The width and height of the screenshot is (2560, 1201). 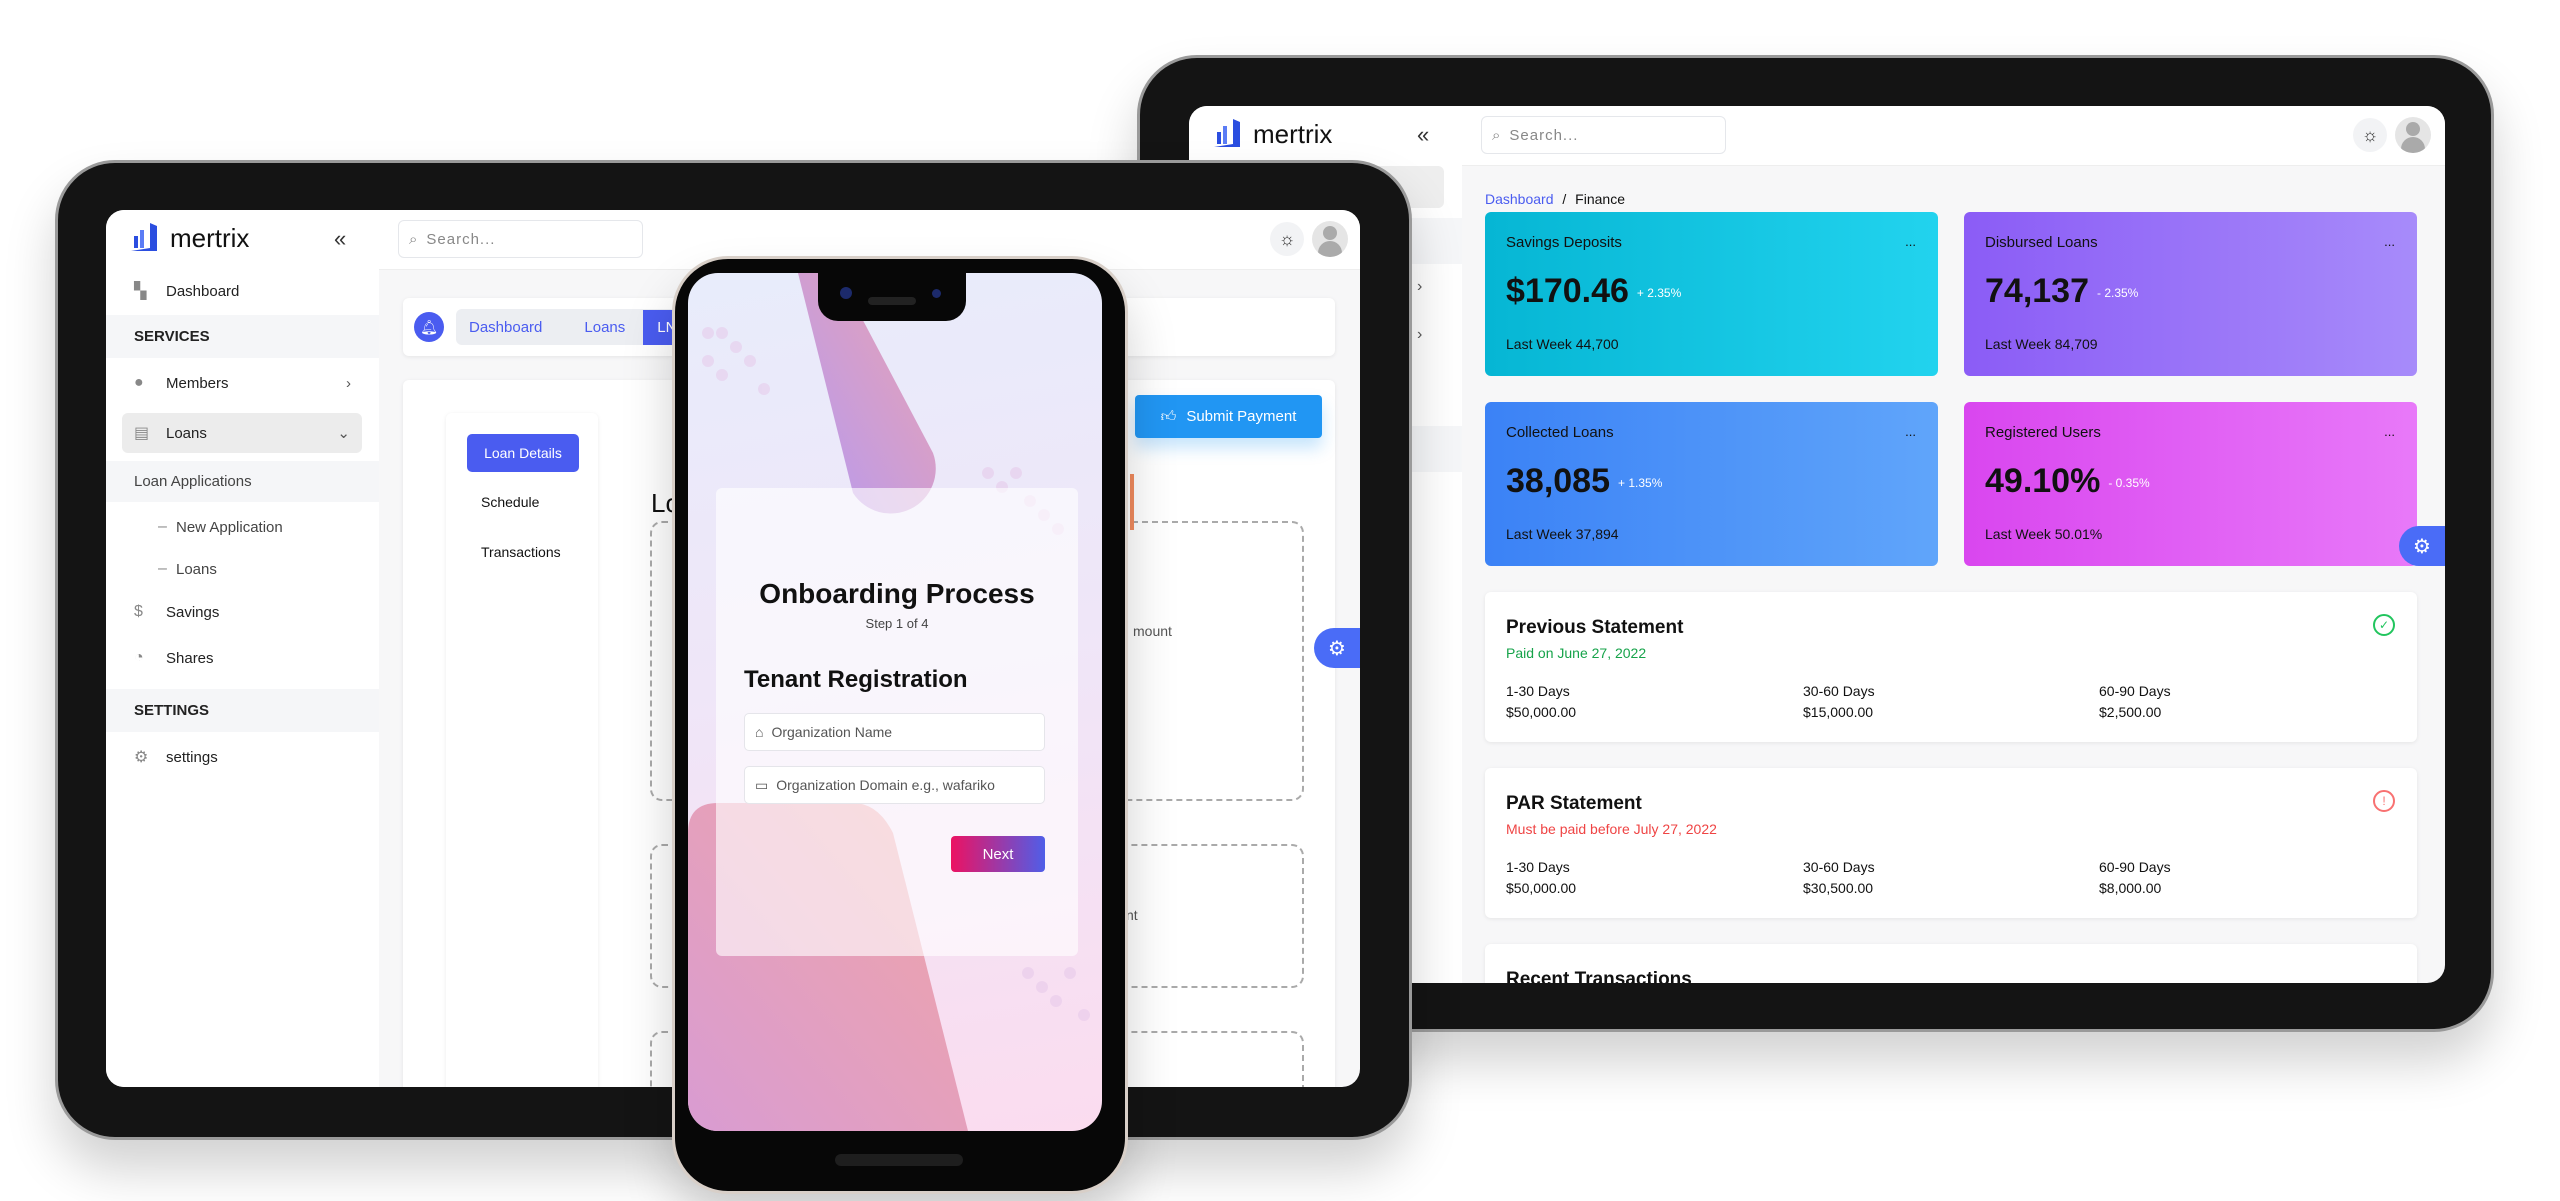 I want to click on header: ⌕ Search... ☼, so click(x=1953, y=136).